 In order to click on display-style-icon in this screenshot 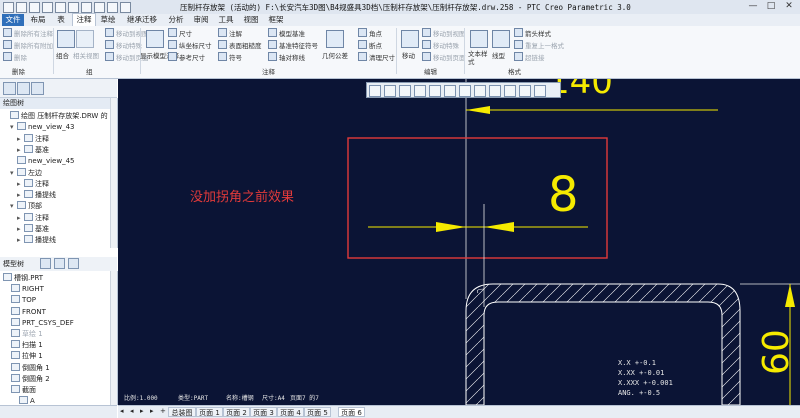, I will do `click(435, 91)`.